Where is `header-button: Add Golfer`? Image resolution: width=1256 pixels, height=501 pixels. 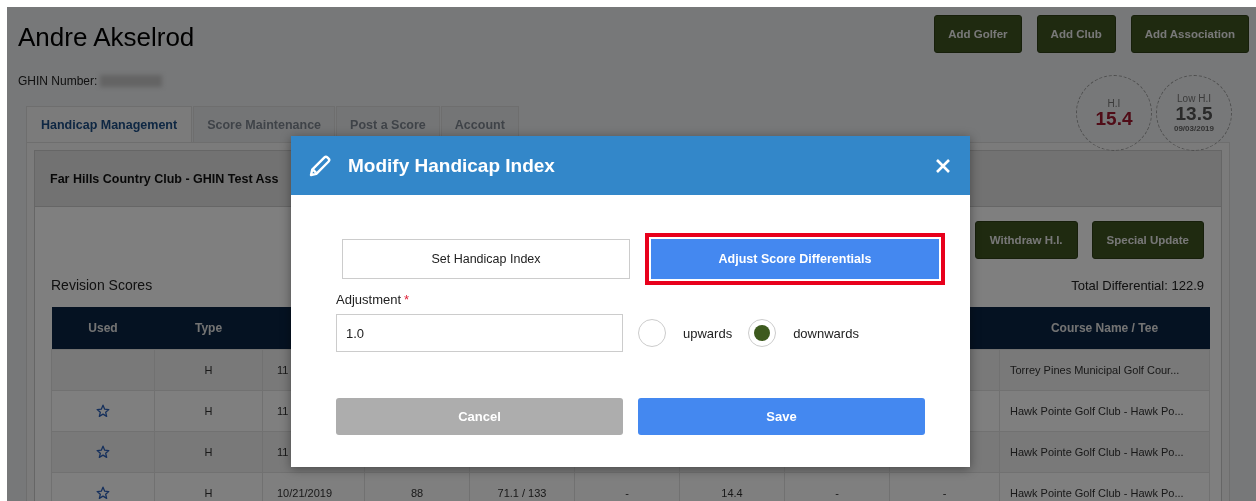
header-button: Add Golfer is located at coordinates (978, 34).